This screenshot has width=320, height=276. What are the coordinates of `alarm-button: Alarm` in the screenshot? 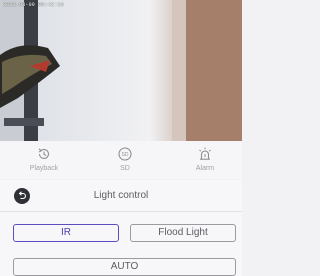 It's located at (205, 161).